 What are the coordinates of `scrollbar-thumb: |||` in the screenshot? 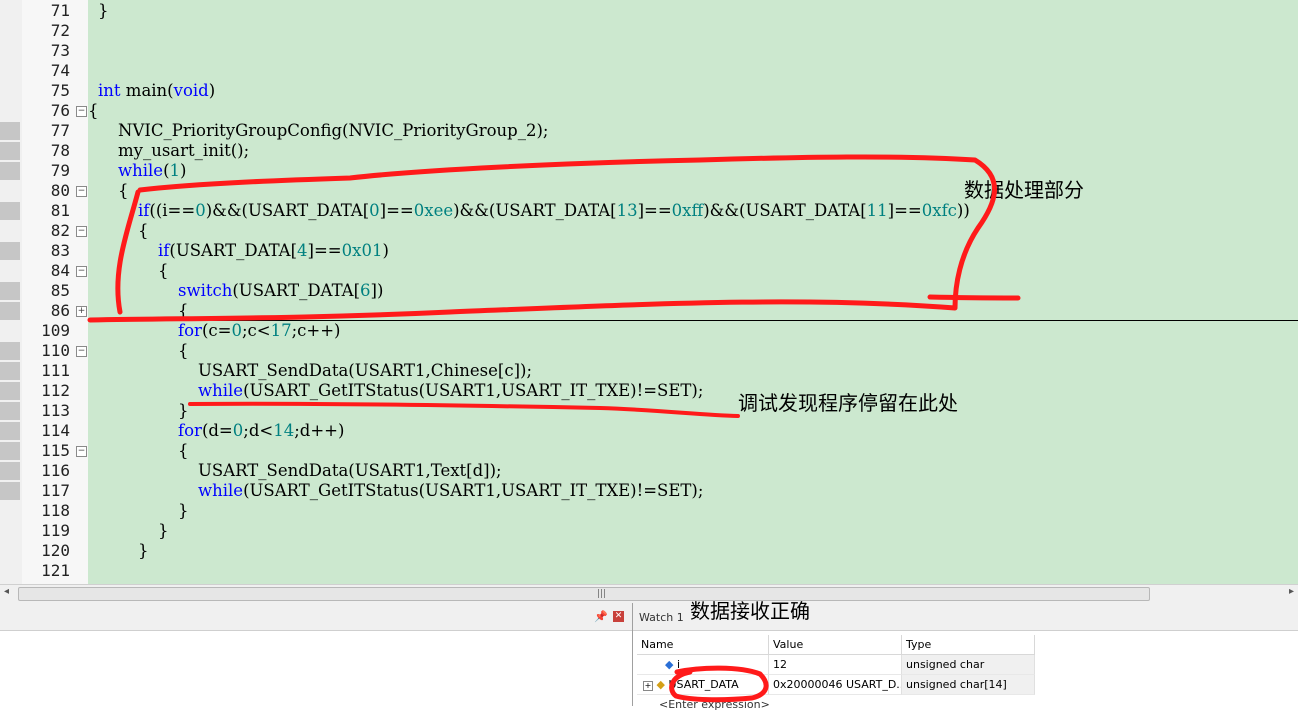 It's located at (584, 594).